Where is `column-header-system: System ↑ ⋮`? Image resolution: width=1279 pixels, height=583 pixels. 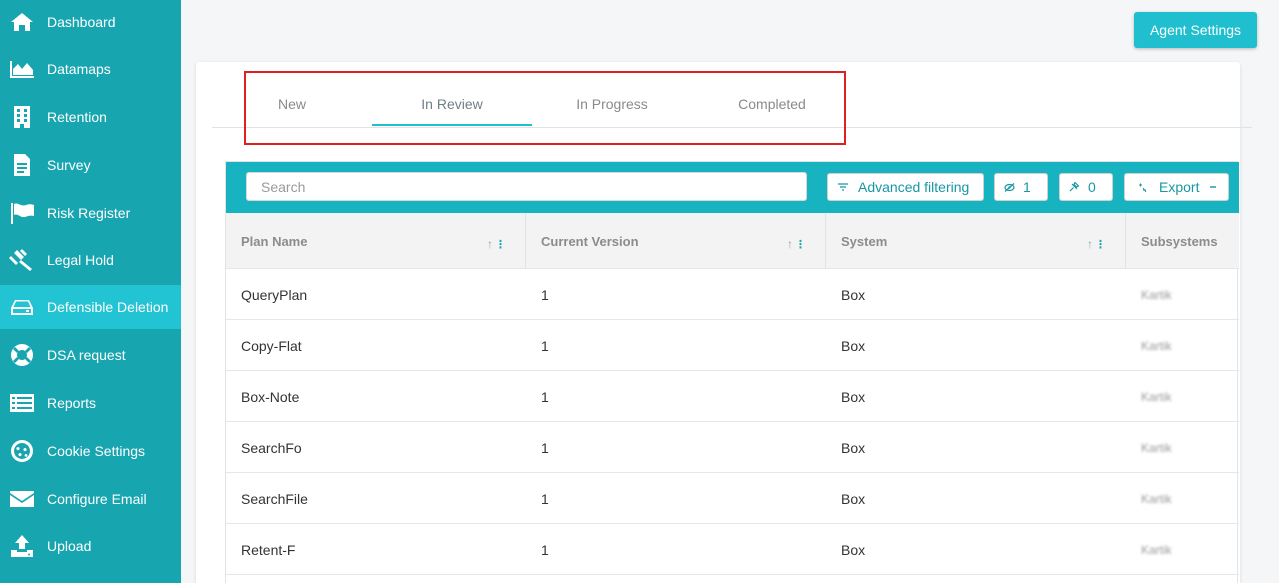 column-header-system: System ↑ ⋮ is located at coordinates (976, 241).